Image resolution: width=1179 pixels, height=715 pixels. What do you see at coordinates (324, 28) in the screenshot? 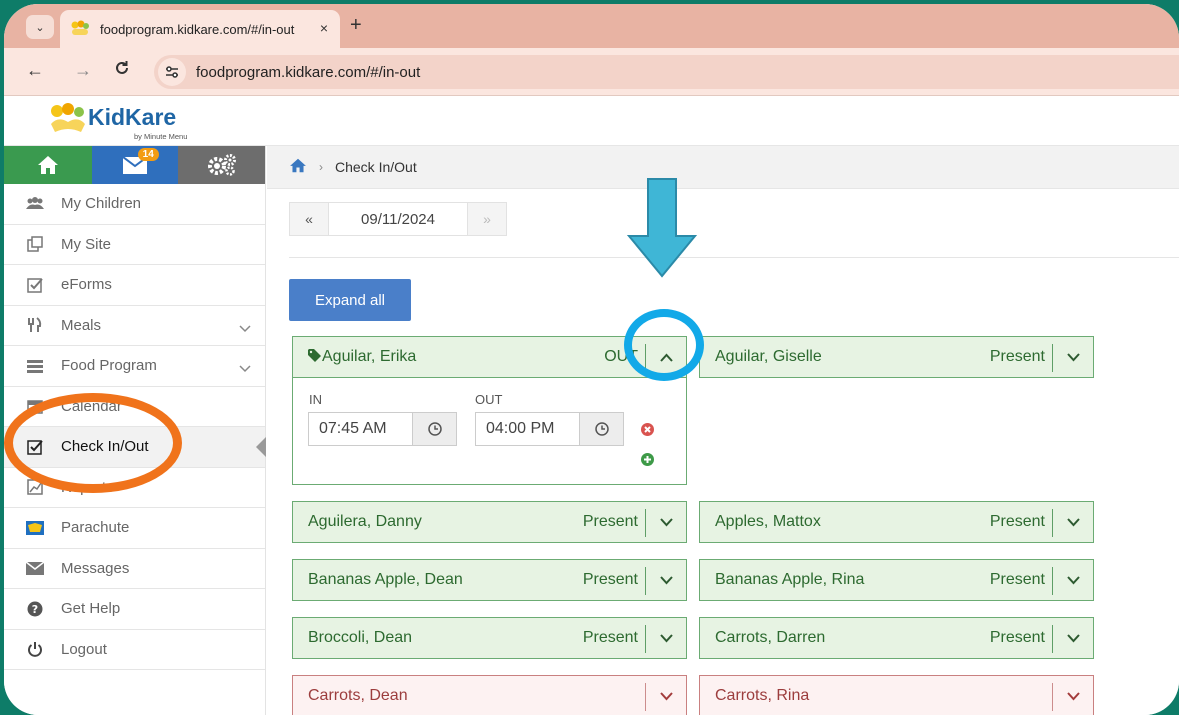
I see `tab-close-icon: ×` at bounding box center [324, 28].